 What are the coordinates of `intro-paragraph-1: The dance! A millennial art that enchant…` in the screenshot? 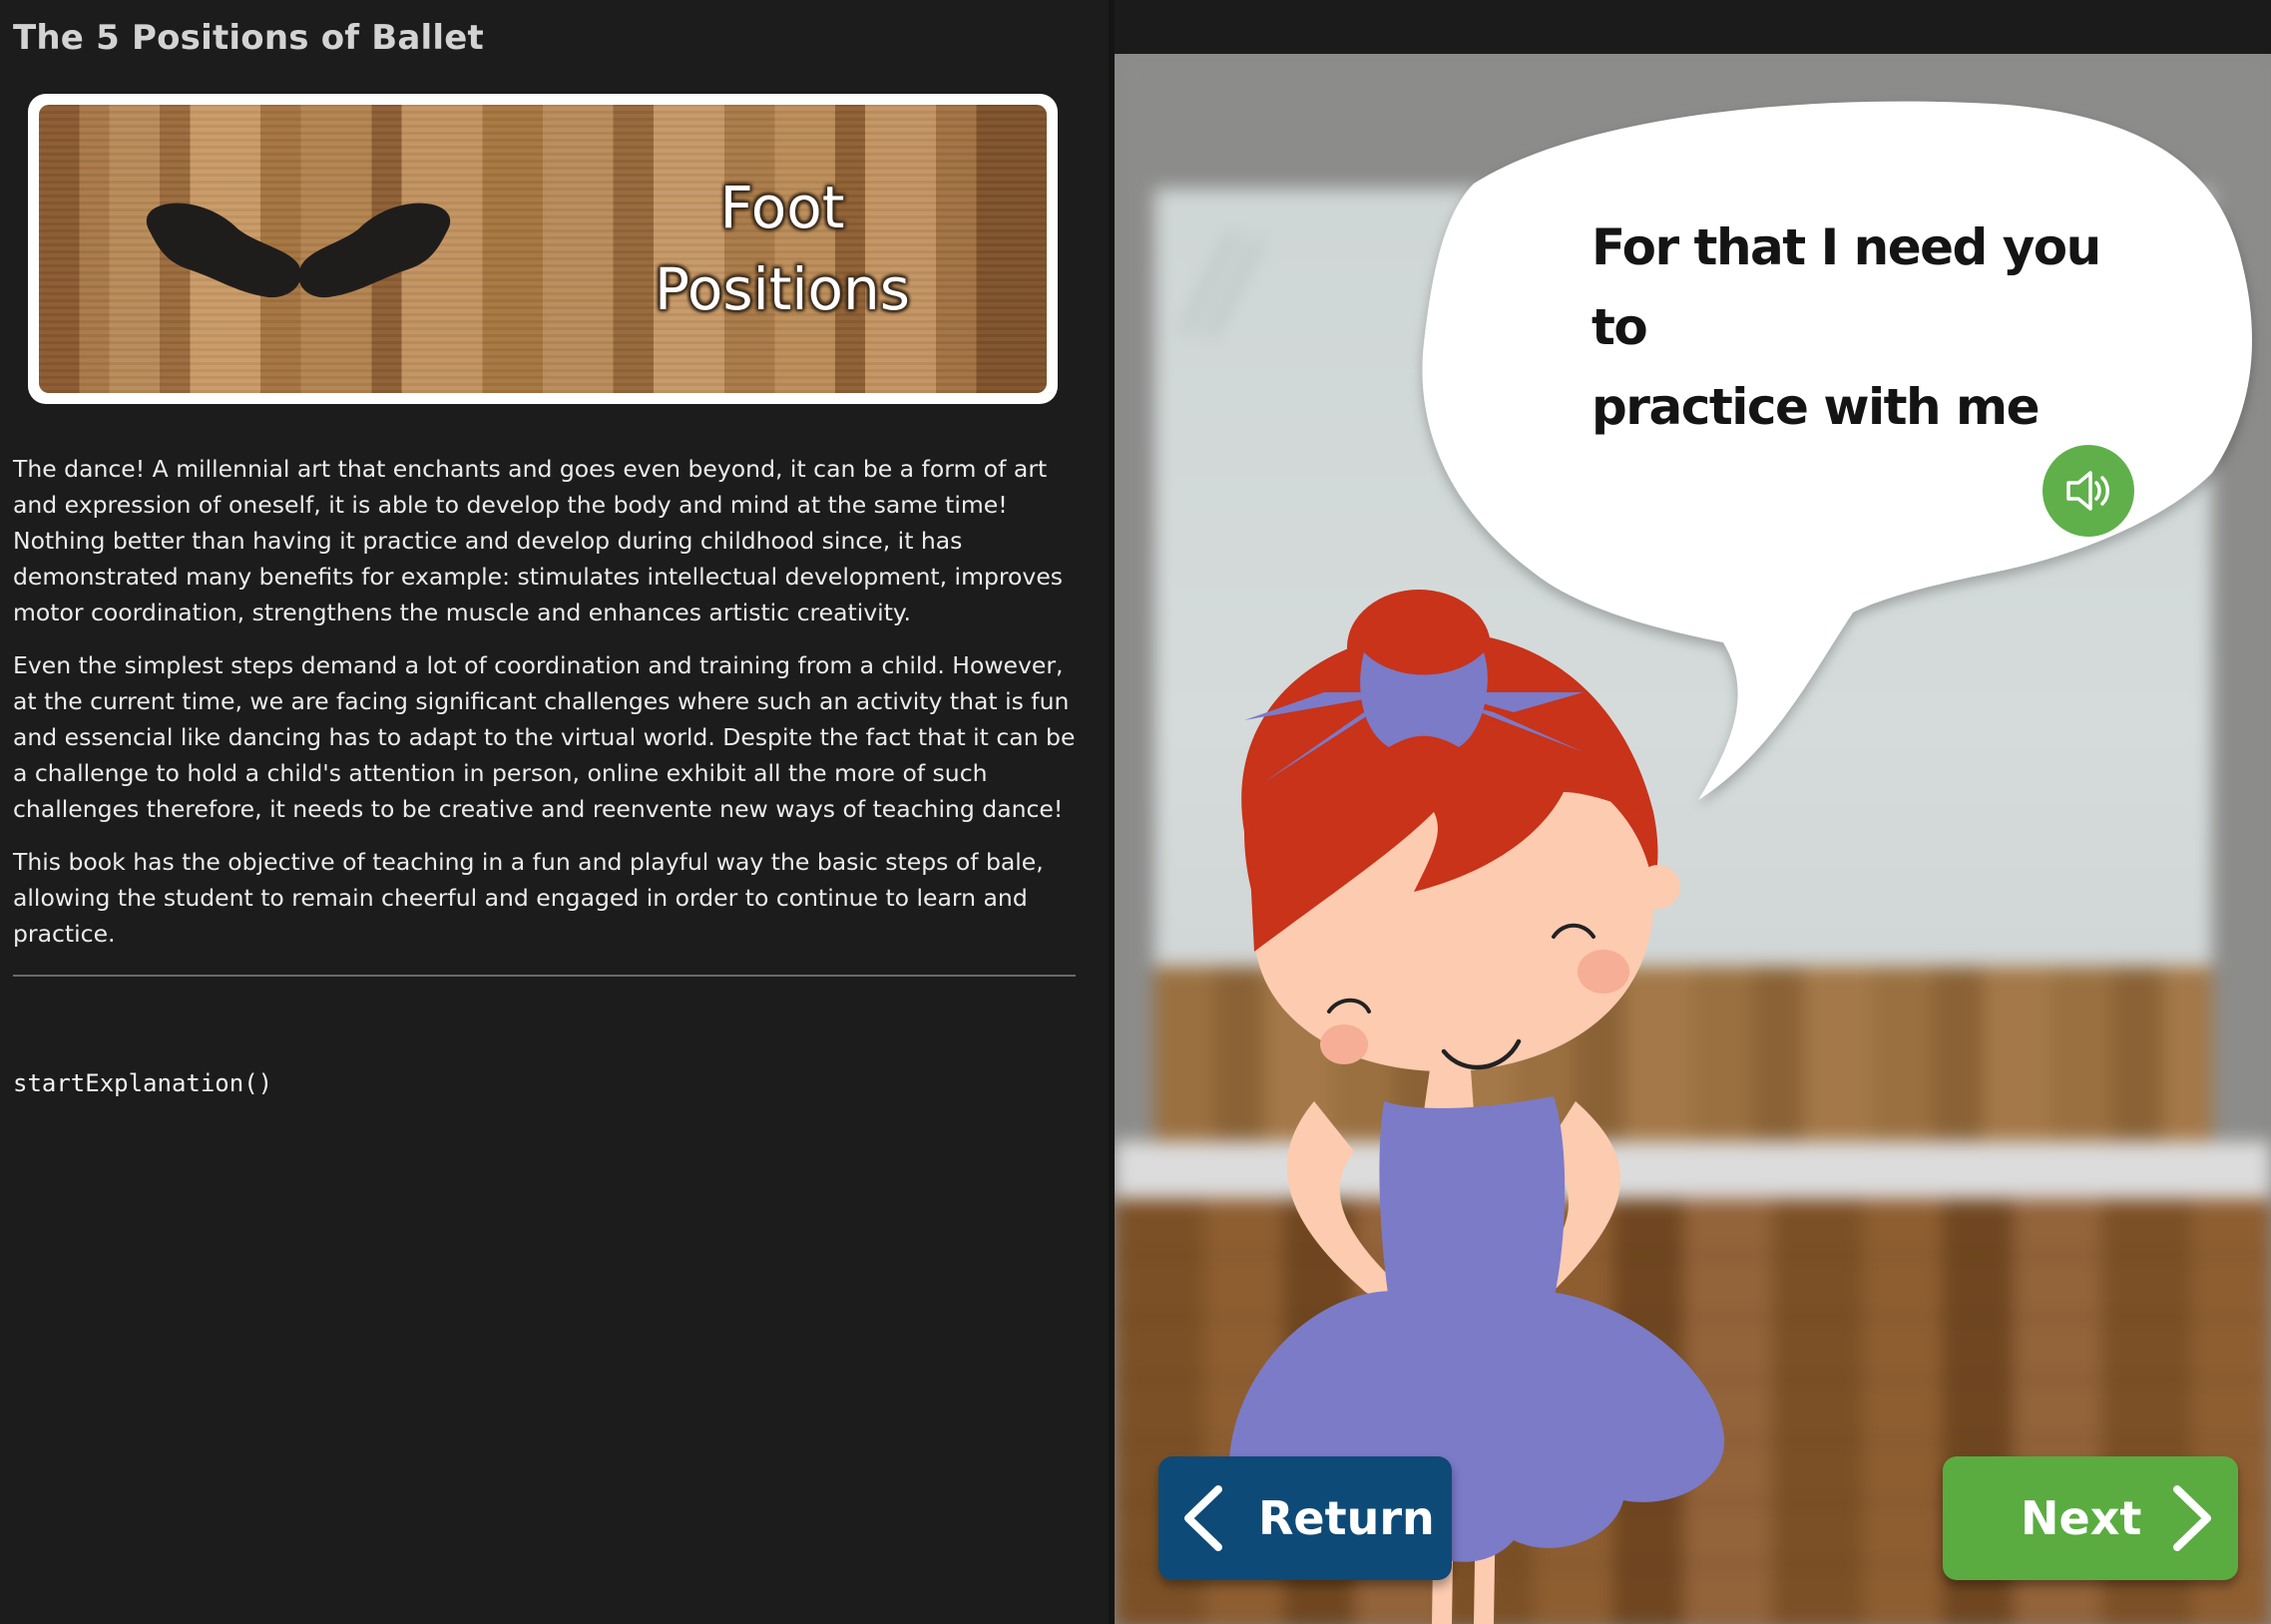 It's located at (538, 541).